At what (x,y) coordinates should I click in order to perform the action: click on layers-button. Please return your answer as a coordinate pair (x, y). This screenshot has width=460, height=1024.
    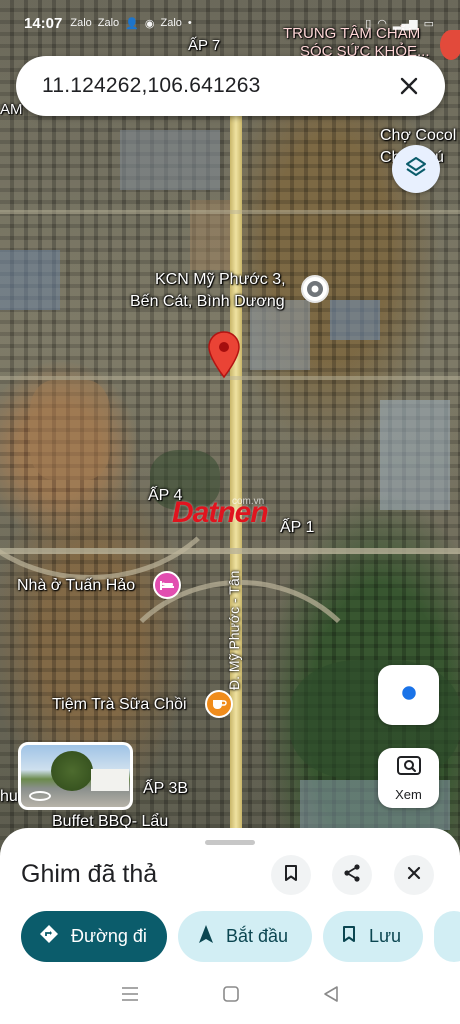
    Looking at the image, I should click on (416, 169).